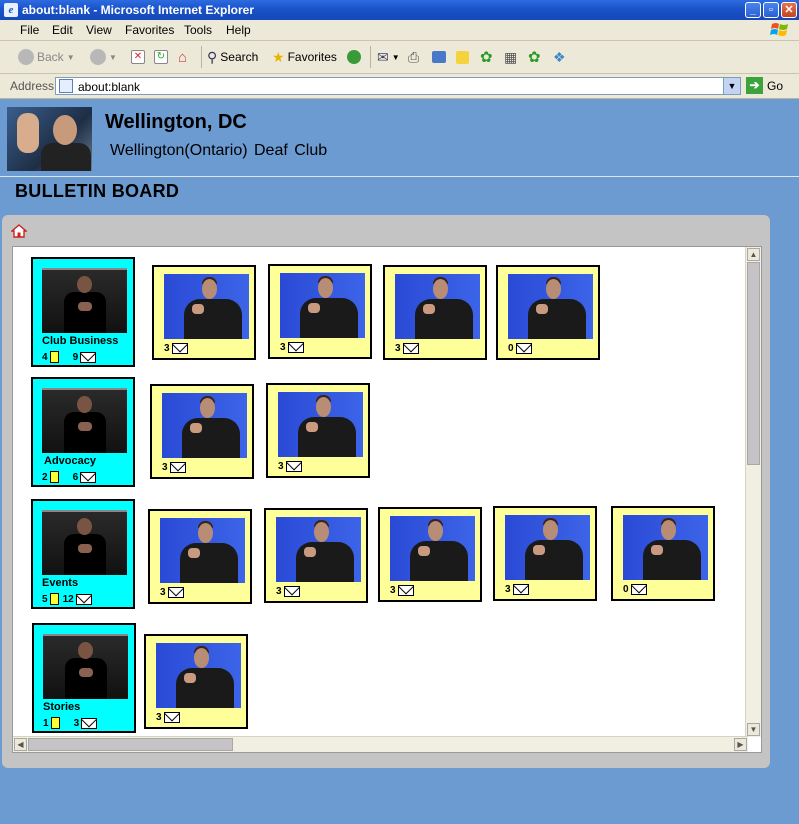 This screenshot has height=824, width=799. I want to click on address-value: about:blank, so click(109, 87).